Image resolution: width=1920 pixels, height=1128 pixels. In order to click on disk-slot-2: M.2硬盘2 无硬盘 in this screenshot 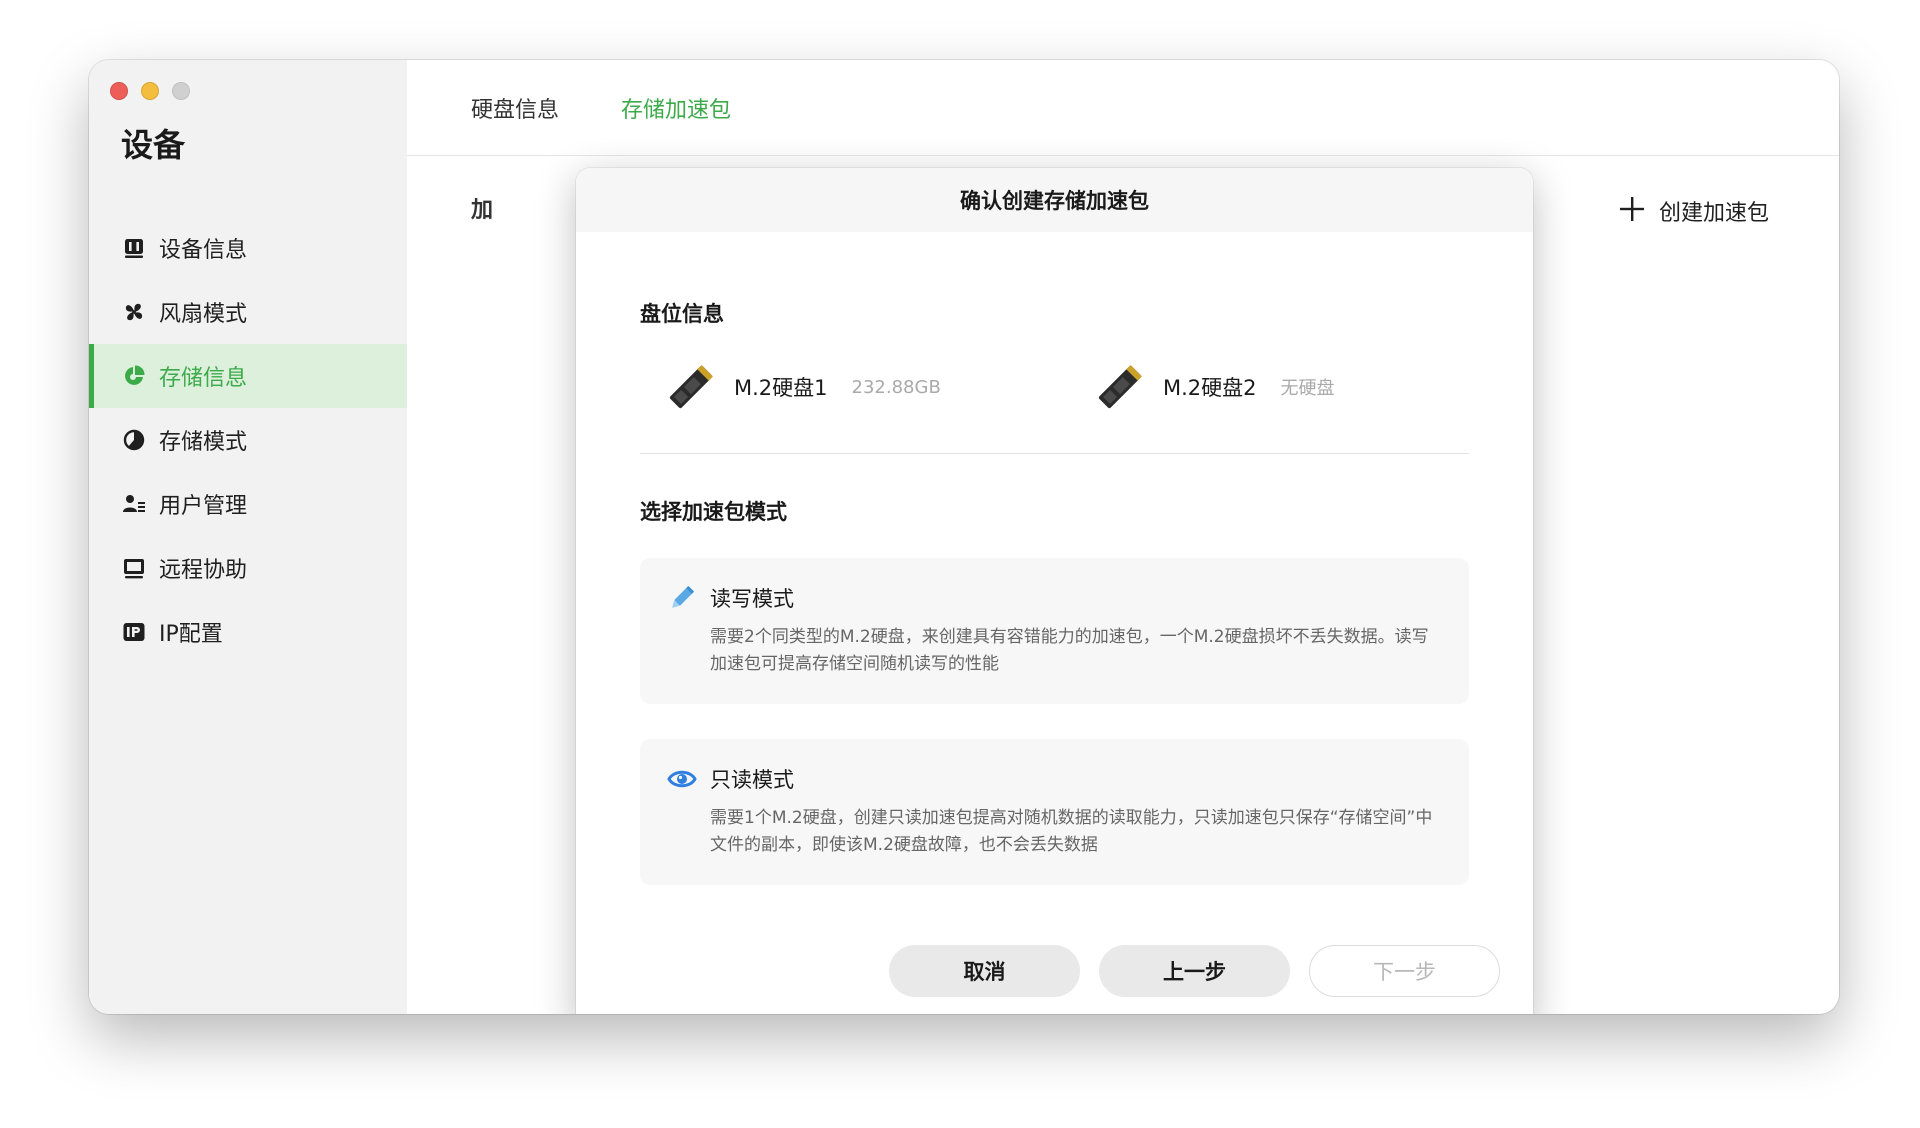, I will do `click(1214, 387)`.